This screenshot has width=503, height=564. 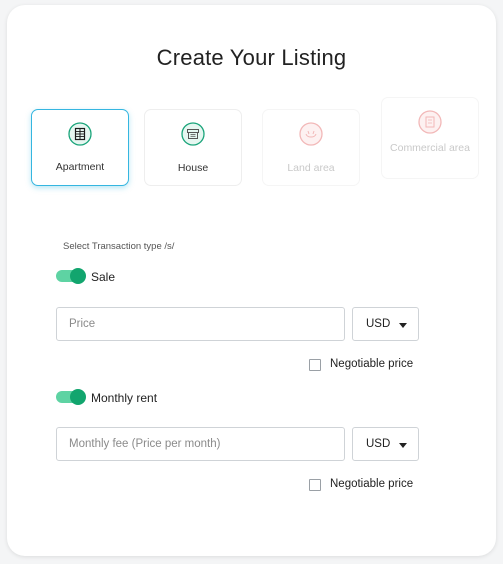 What do you see at coordinates (372, 484) in the screenshot?
I see `rent-negotiable-label: Negotiable price` at bounding box center [372, 484].